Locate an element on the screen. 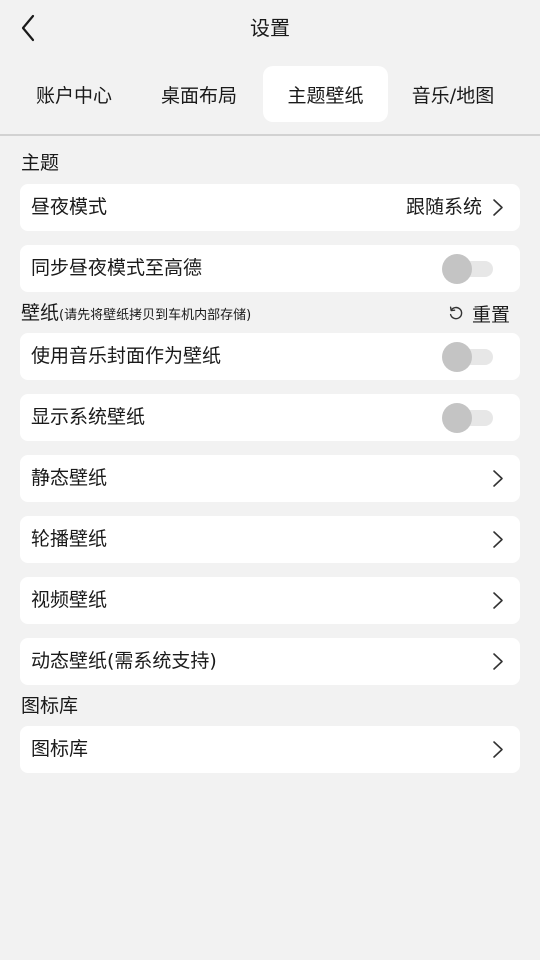 This screenshot has width=540, height=960. reset-button: 重置 is located at coordinates (479, 313).